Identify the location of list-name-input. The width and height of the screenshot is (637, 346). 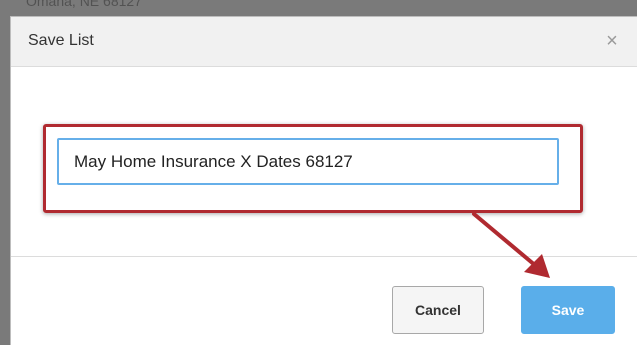
(308, 161).